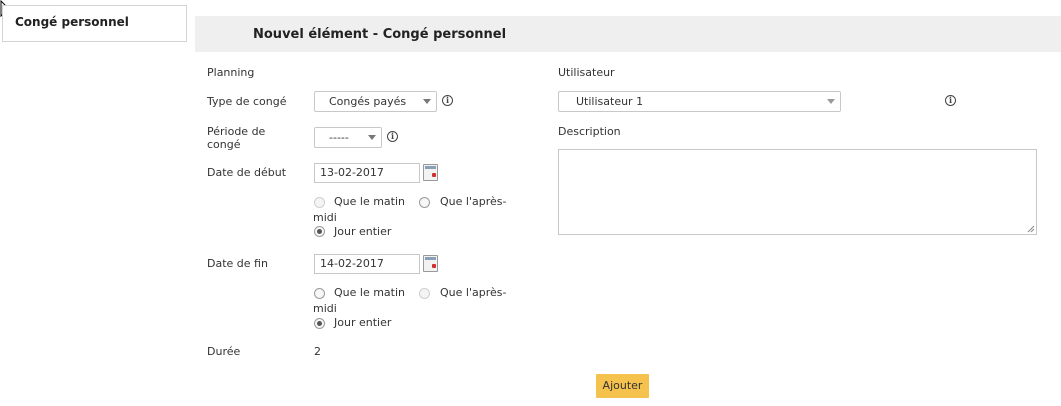  I want to click on periode-conge-select: -----, so click(348, 137).